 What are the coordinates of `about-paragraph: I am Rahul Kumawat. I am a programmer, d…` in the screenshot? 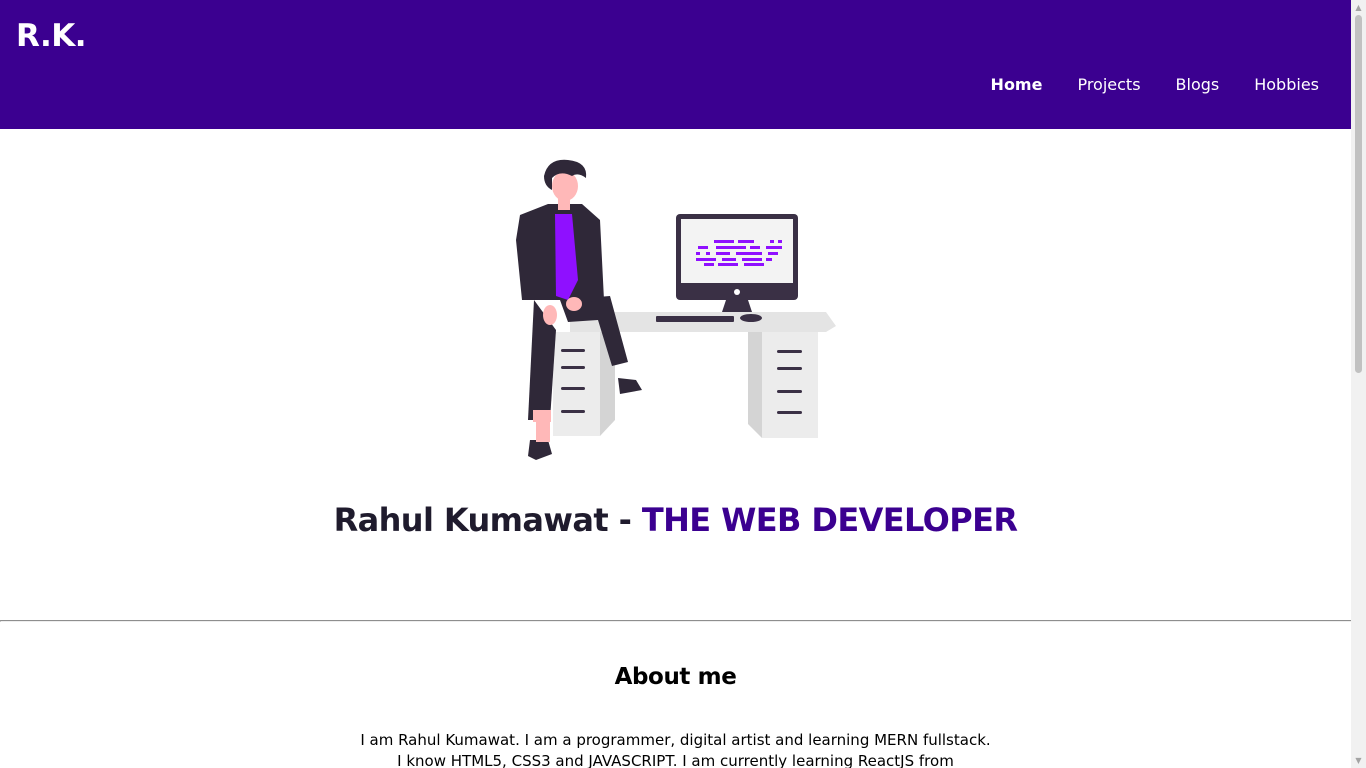 It's located at (675, 749).